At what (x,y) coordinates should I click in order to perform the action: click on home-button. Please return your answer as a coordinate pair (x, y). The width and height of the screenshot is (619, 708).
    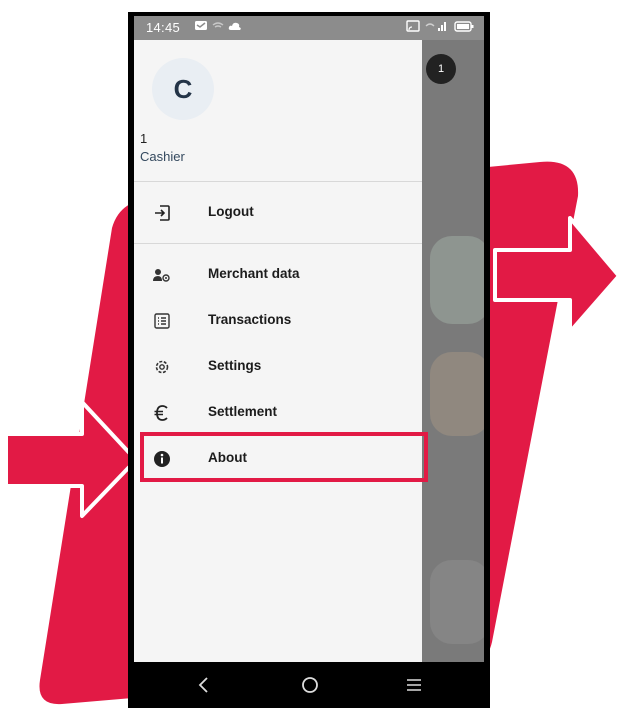
    Looking at the image, I should click on (310, 685).